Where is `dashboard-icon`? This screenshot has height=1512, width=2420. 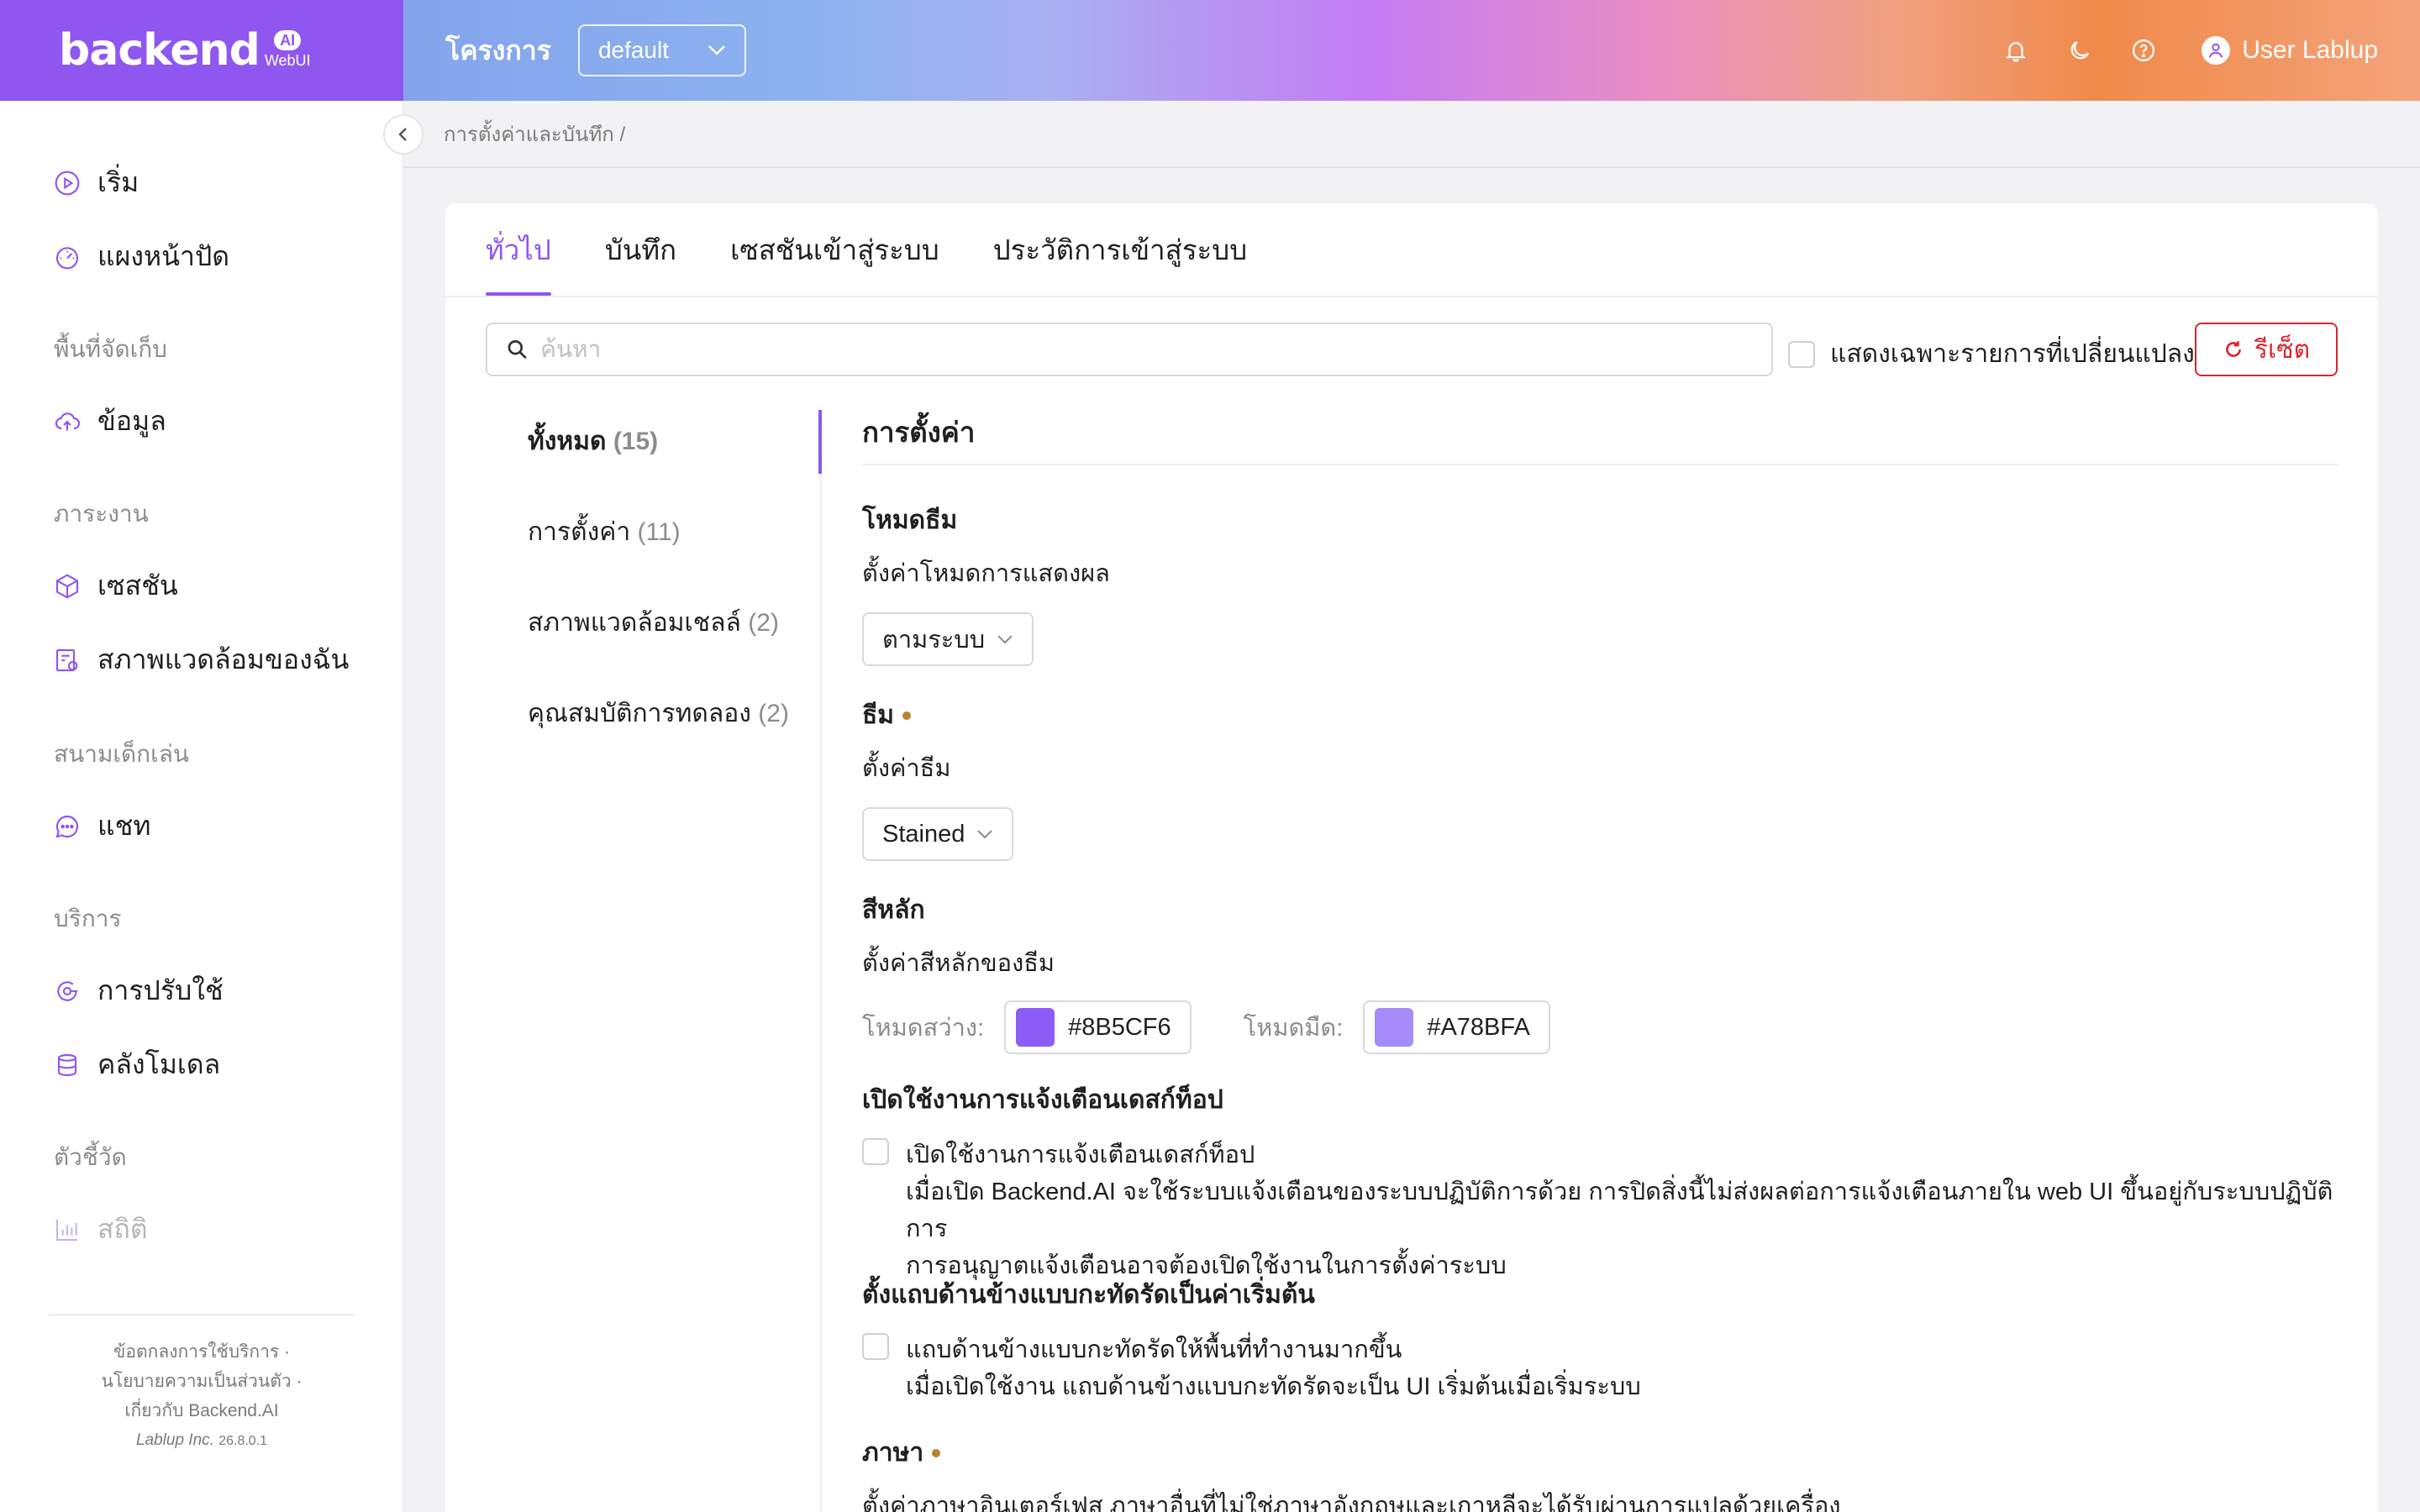
dashboard-icon is located at coordinates (67, 257).